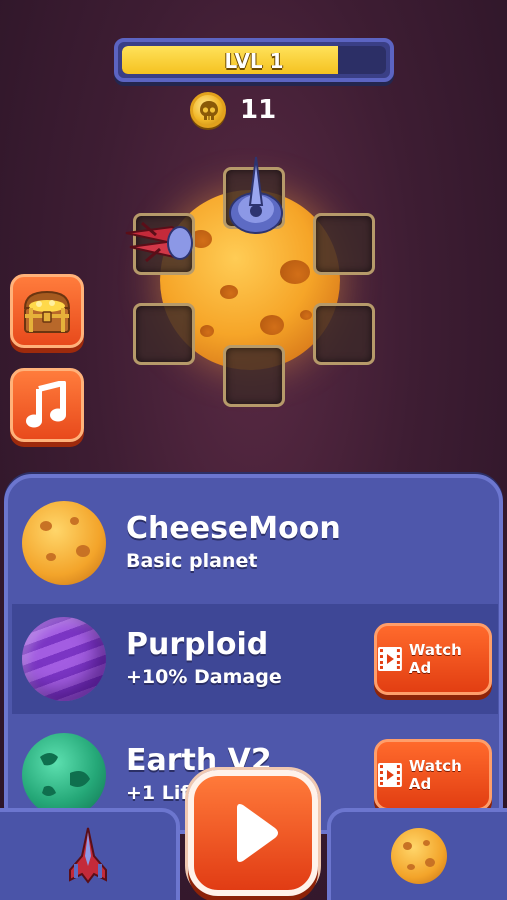 The image size is (507, 900). I want to click on skull-coin-icon, so click(208, 110).